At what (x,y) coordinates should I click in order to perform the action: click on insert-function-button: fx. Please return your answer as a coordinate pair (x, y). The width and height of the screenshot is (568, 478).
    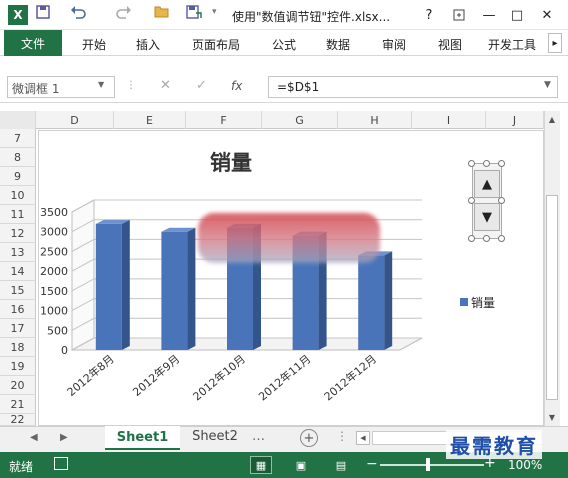
    Looking at the image, I should click on (236, 86).